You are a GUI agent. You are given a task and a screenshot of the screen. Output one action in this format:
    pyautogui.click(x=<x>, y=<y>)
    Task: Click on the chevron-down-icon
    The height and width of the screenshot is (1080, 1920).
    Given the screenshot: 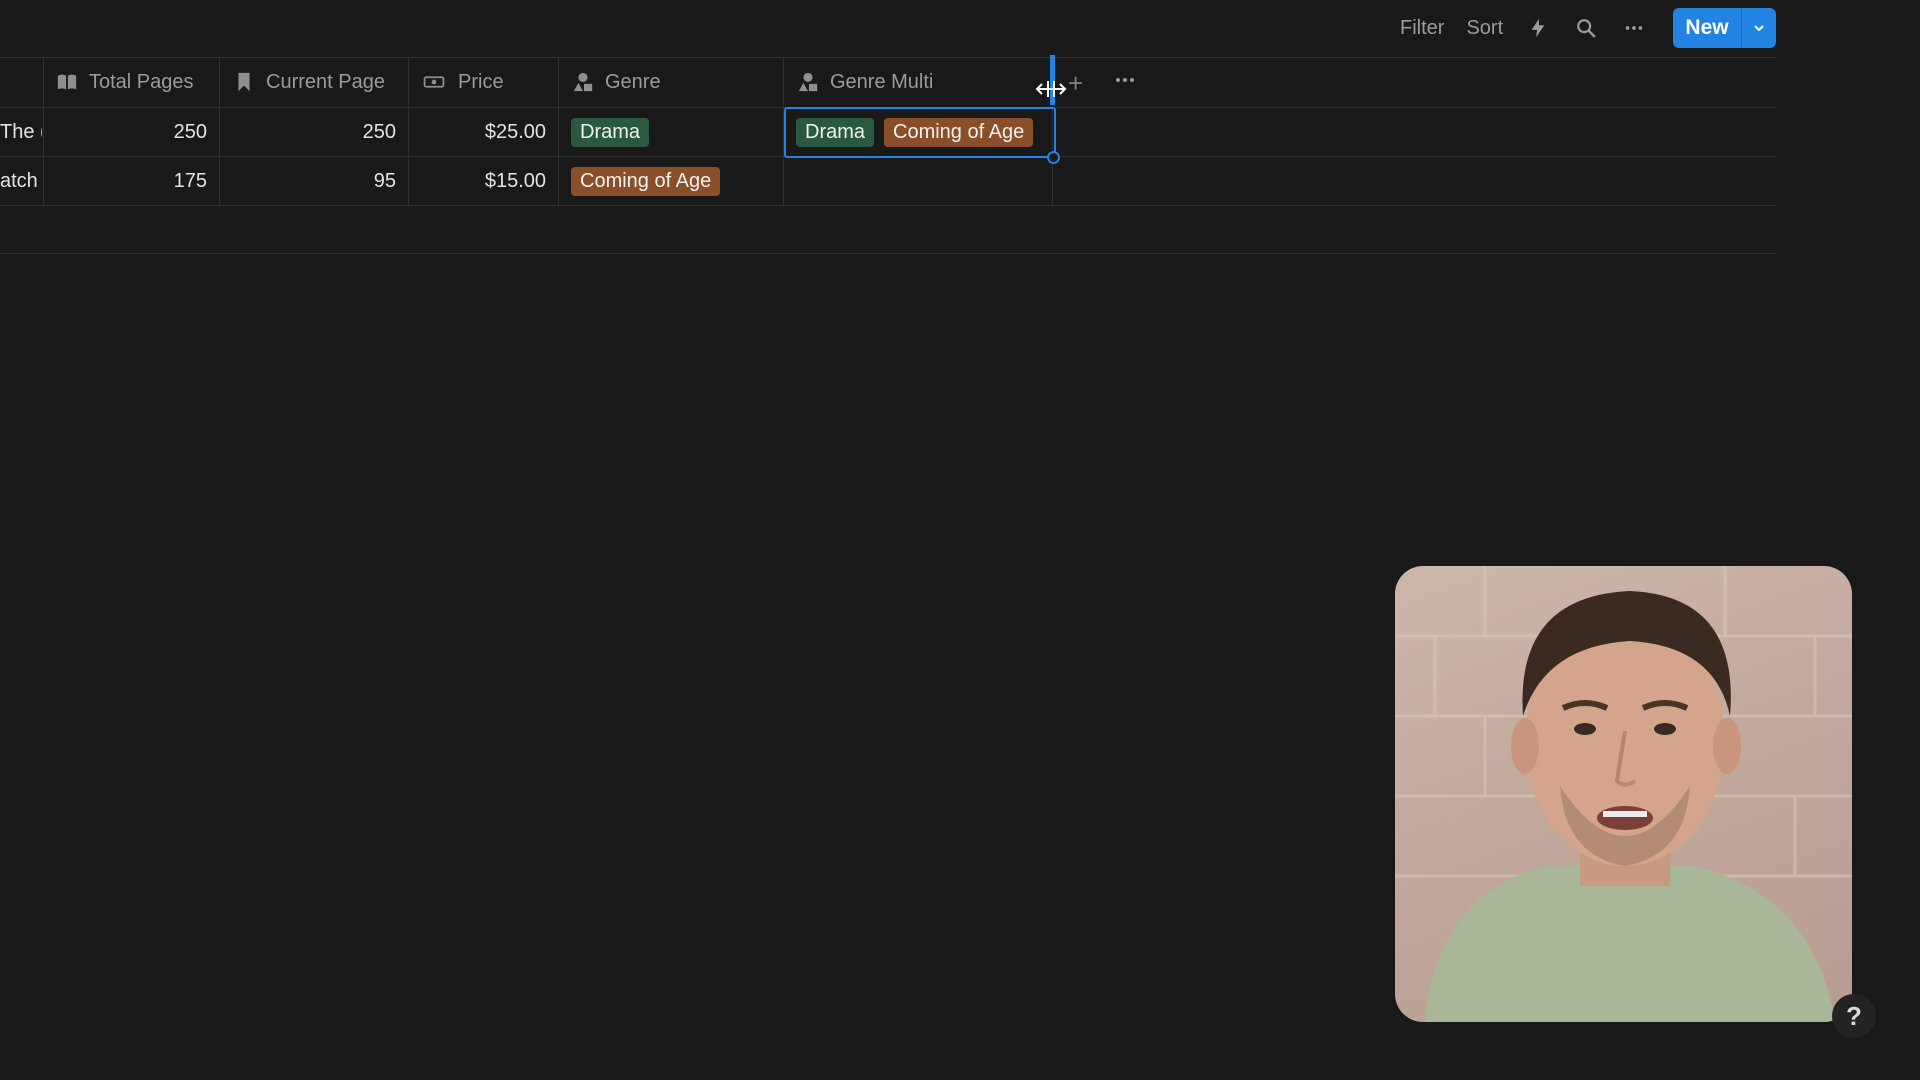 What is the action you would take?
    pyautogui.click(x=1759, y=28)
    